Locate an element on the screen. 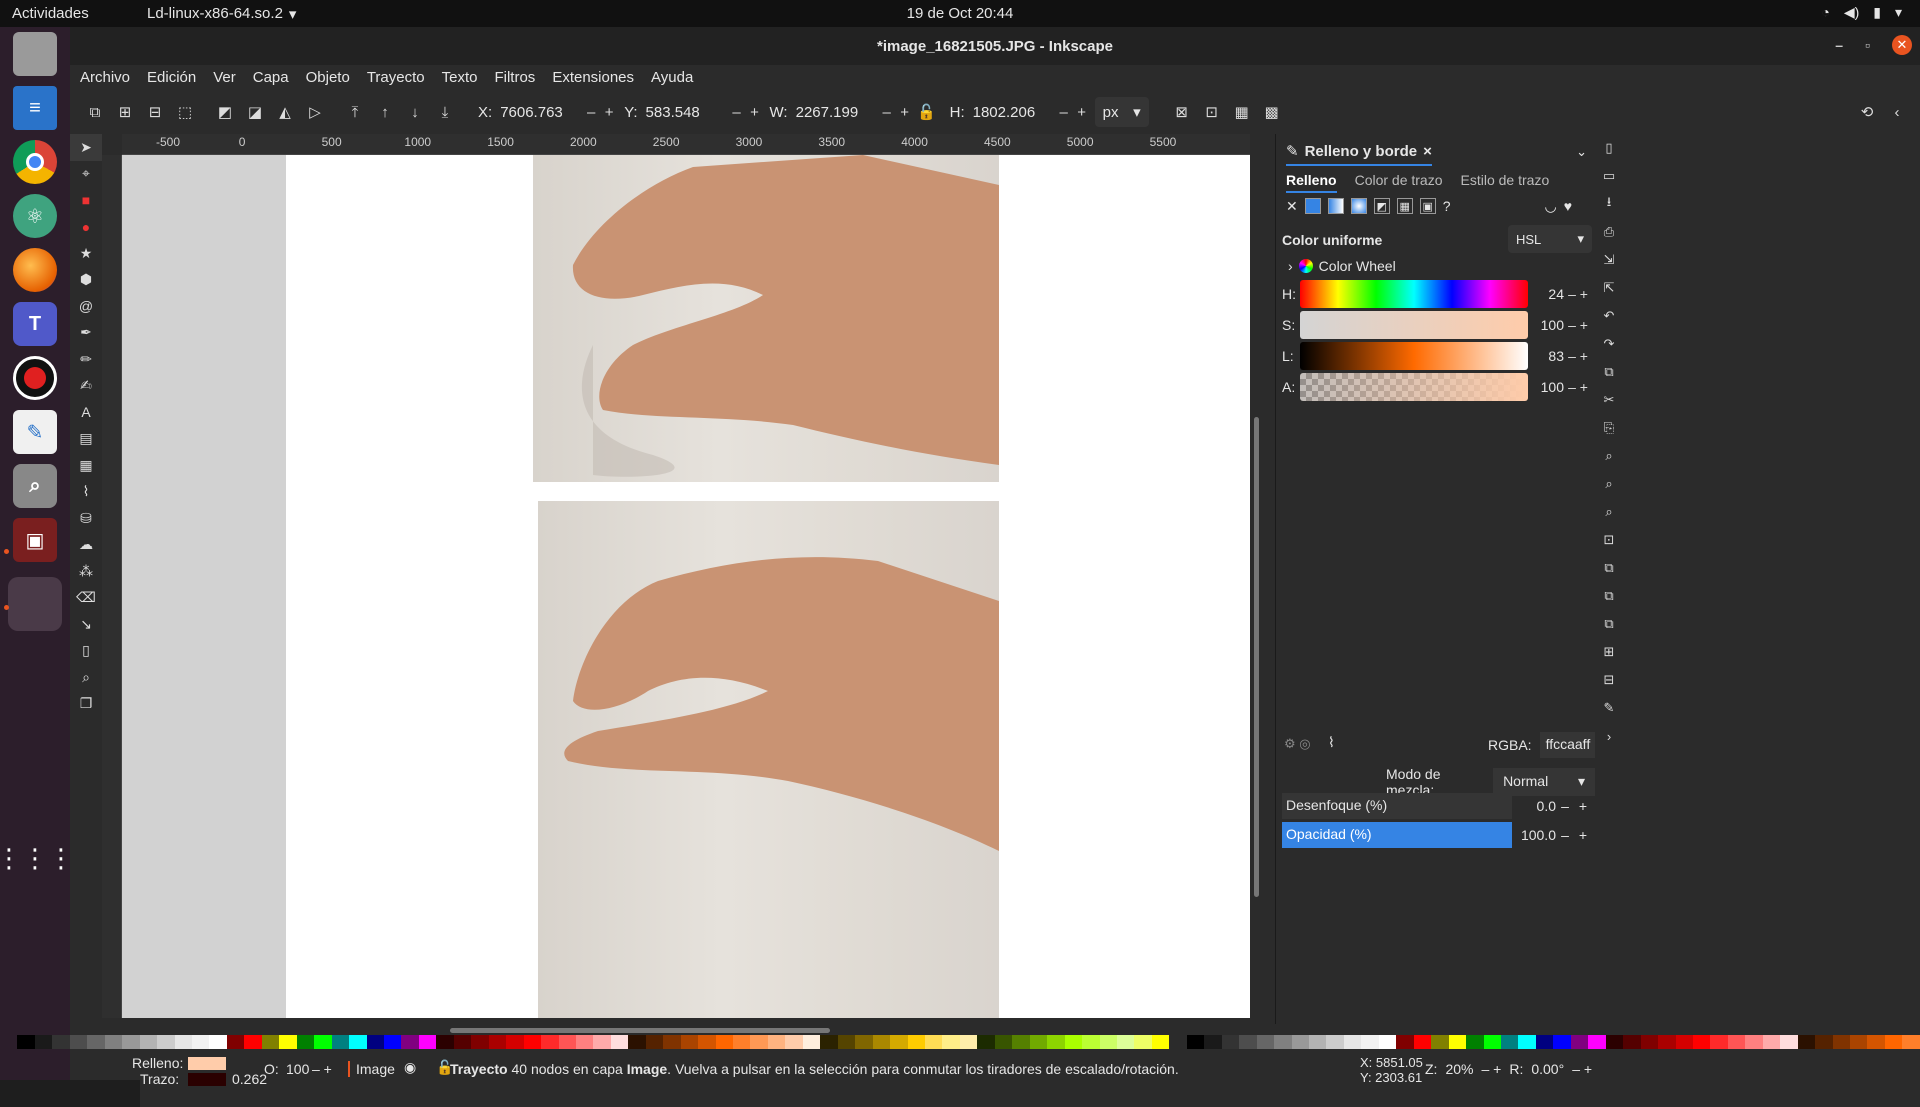 Image resolution: width=1920 pixels, height=1107 pixels. dock-anydesk is located at coordinates (35, 378).